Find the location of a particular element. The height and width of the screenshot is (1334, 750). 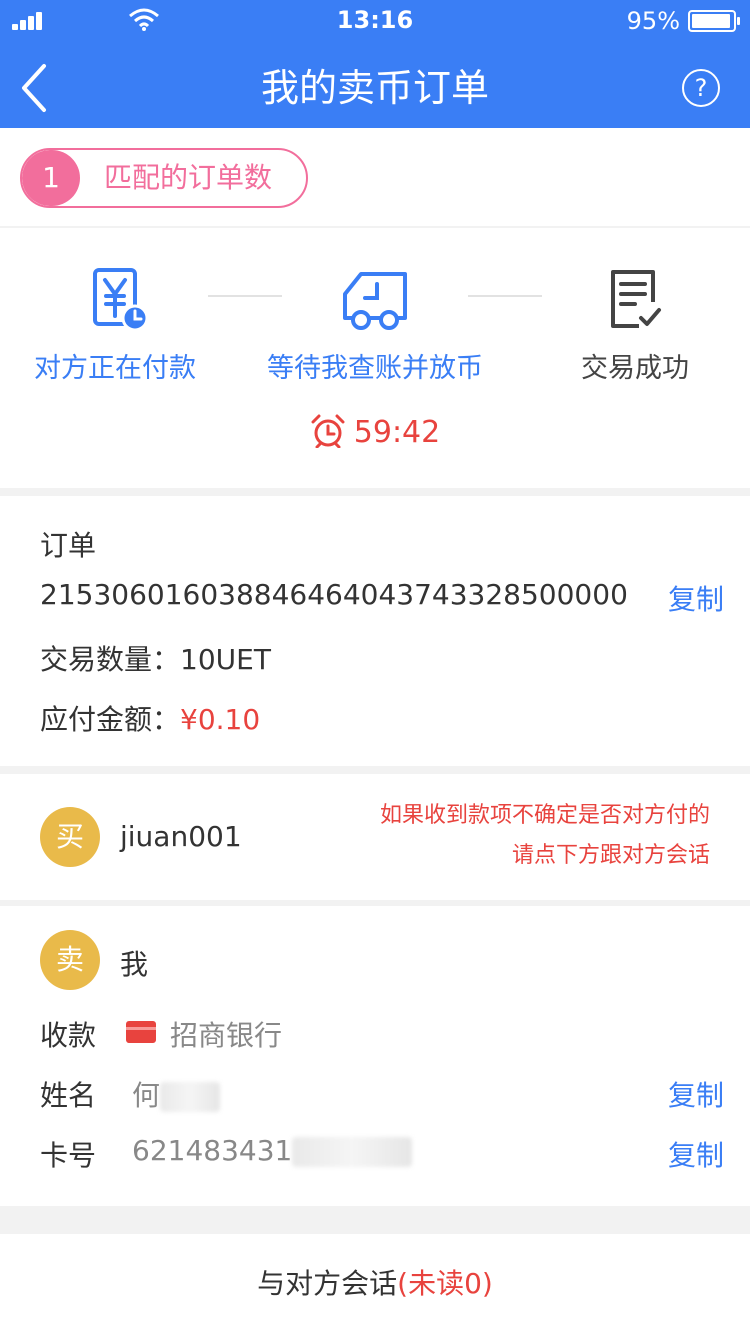

chat-label: 与对方会话 is located at coordinates (327, 1283).